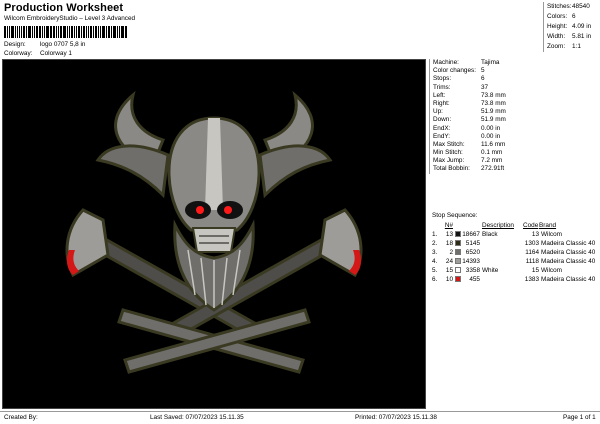 The width and height of the screenshot is (600, 424). I want to click on stat-label: Colors:, so click(557, 16).